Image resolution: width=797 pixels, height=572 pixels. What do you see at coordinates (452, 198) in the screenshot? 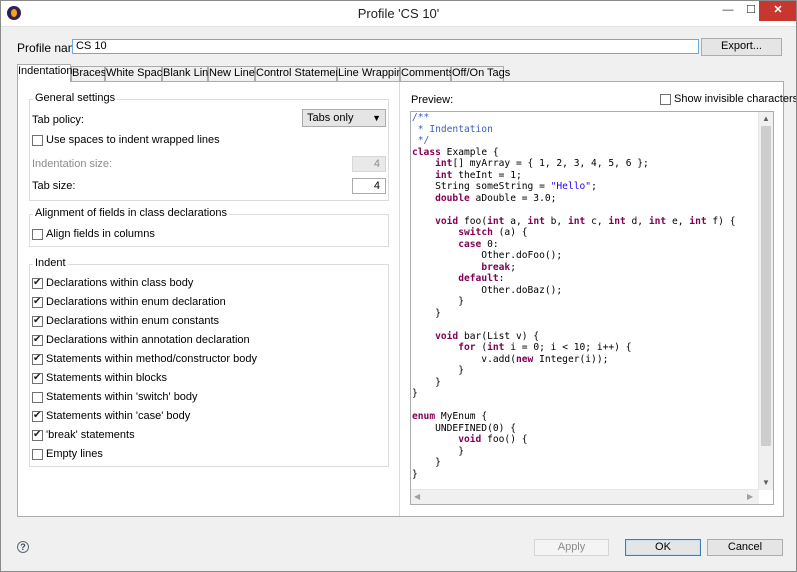
I see `code-token: double` at bounding box center [452, 198].